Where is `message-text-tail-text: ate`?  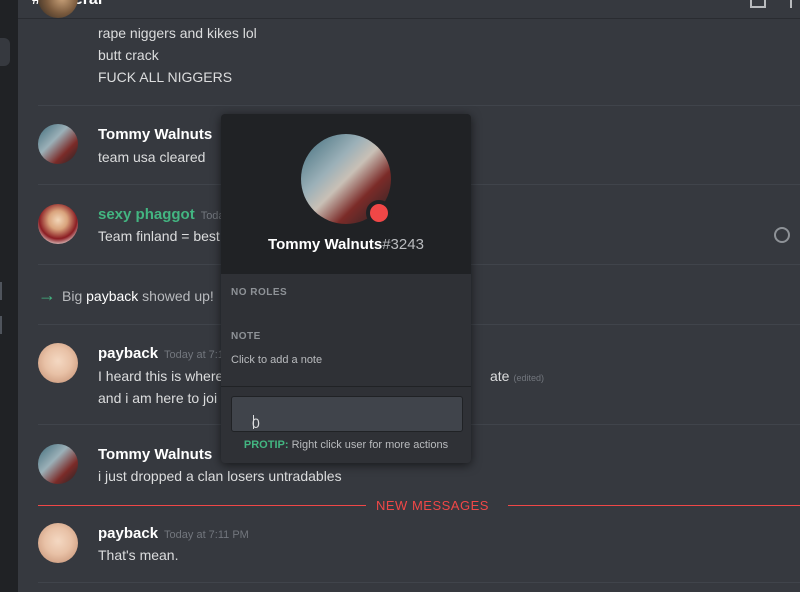
message-text-tail-text: ate is located at coordinates (500, 376).